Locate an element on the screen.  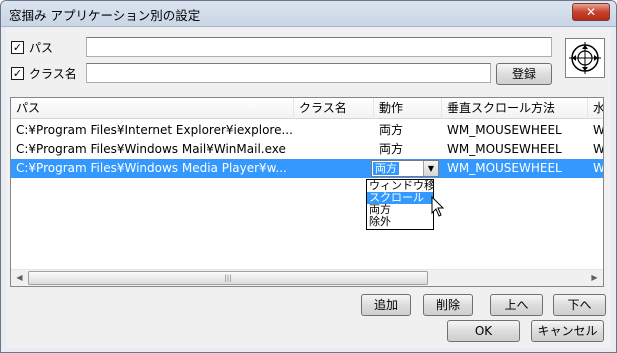
right-arrow-icon: ▶ is located at coordinates (594, 278).